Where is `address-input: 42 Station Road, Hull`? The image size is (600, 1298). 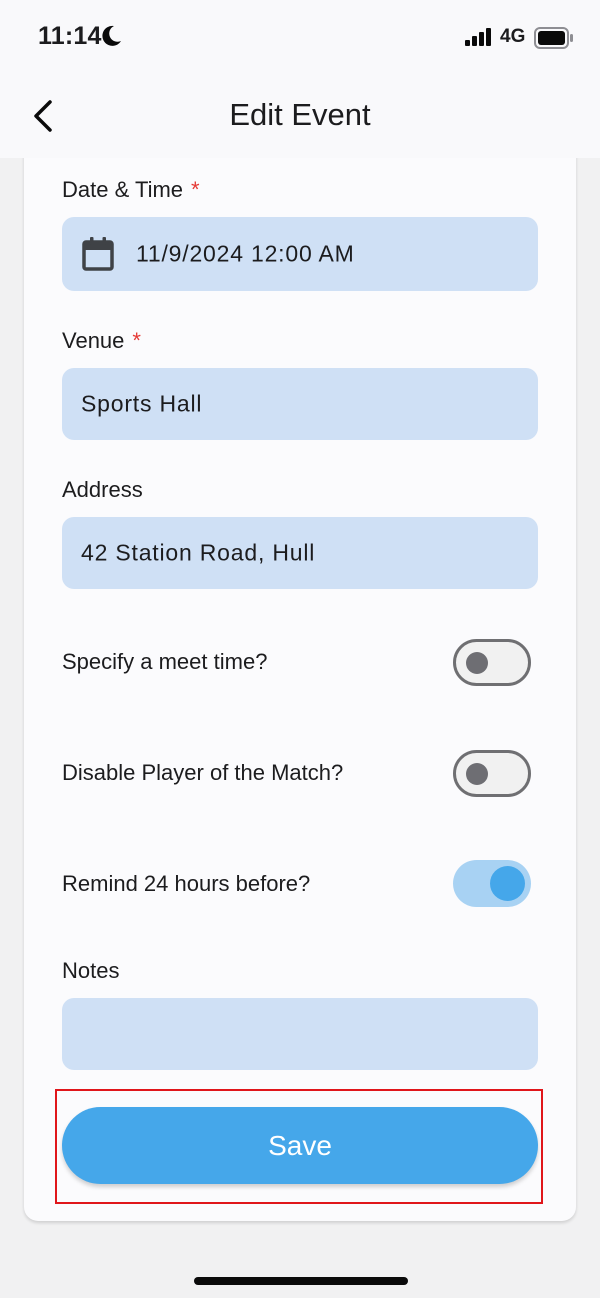
address-input: 42 Station Road, Hull is located at coordinates (300, 553).